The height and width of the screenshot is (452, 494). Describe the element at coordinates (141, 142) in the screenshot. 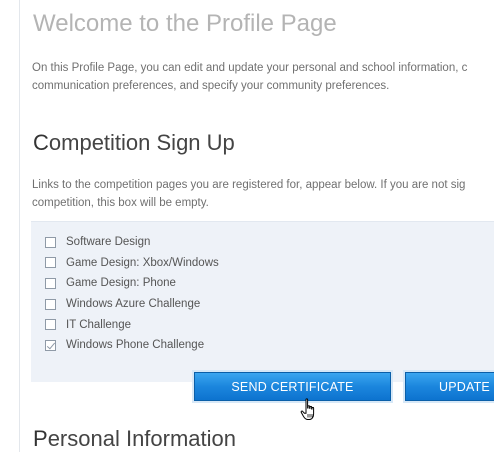

I see `competition-heading-rest: ompetition Sign Up` at that location.